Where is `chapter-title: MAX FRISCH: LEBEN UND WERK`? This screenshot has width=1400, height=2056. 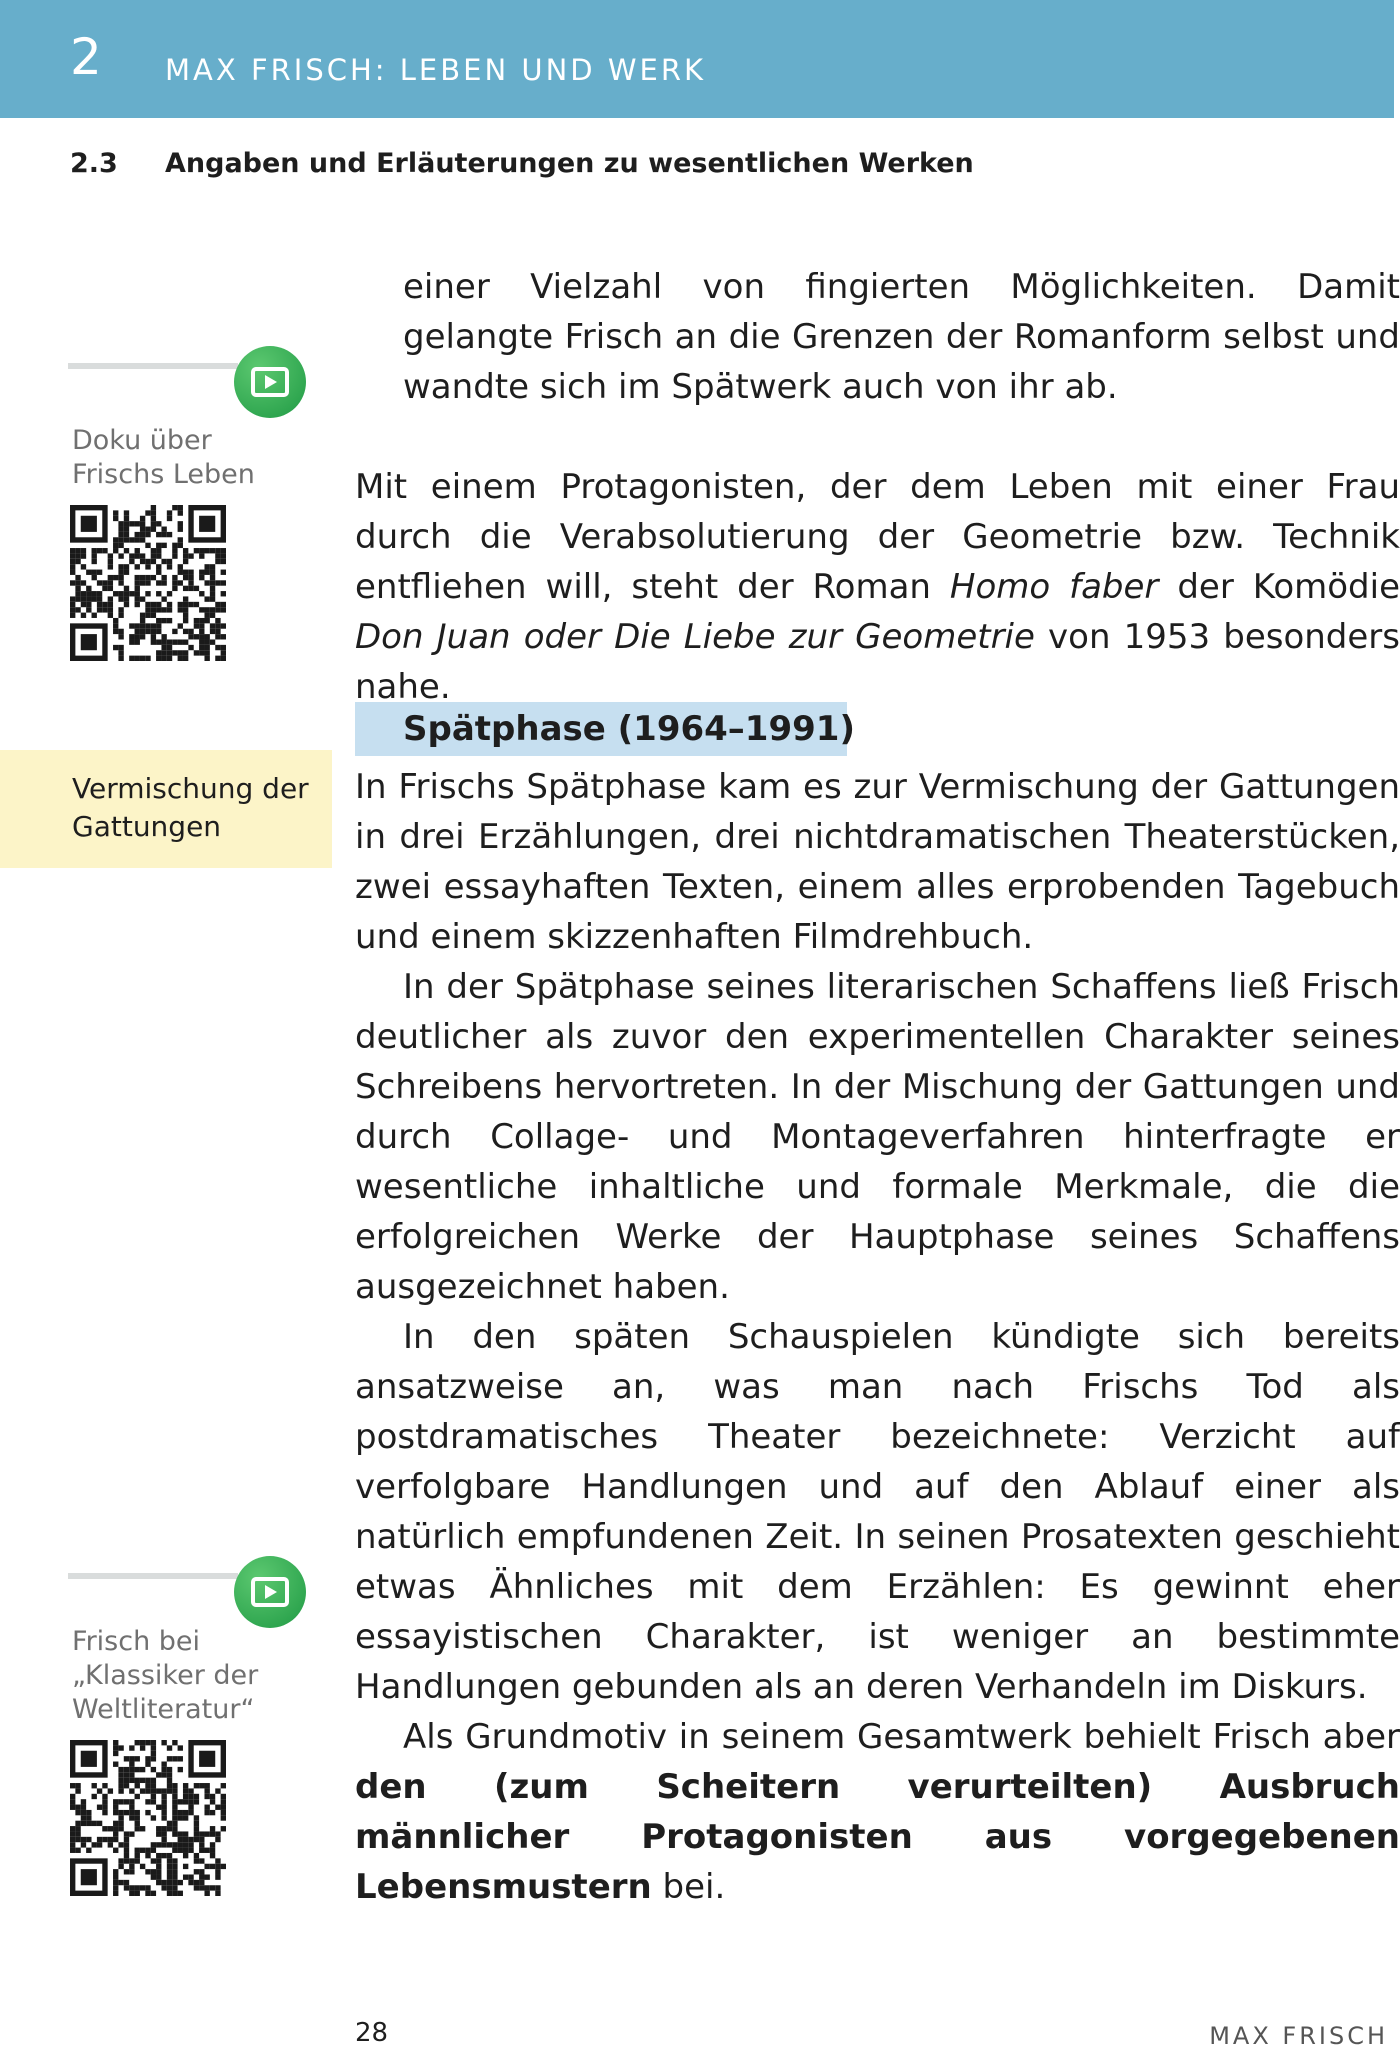
chapter-title: MAX FRISCH: LEBEN UND WERK is located at coordinates (436, 70).